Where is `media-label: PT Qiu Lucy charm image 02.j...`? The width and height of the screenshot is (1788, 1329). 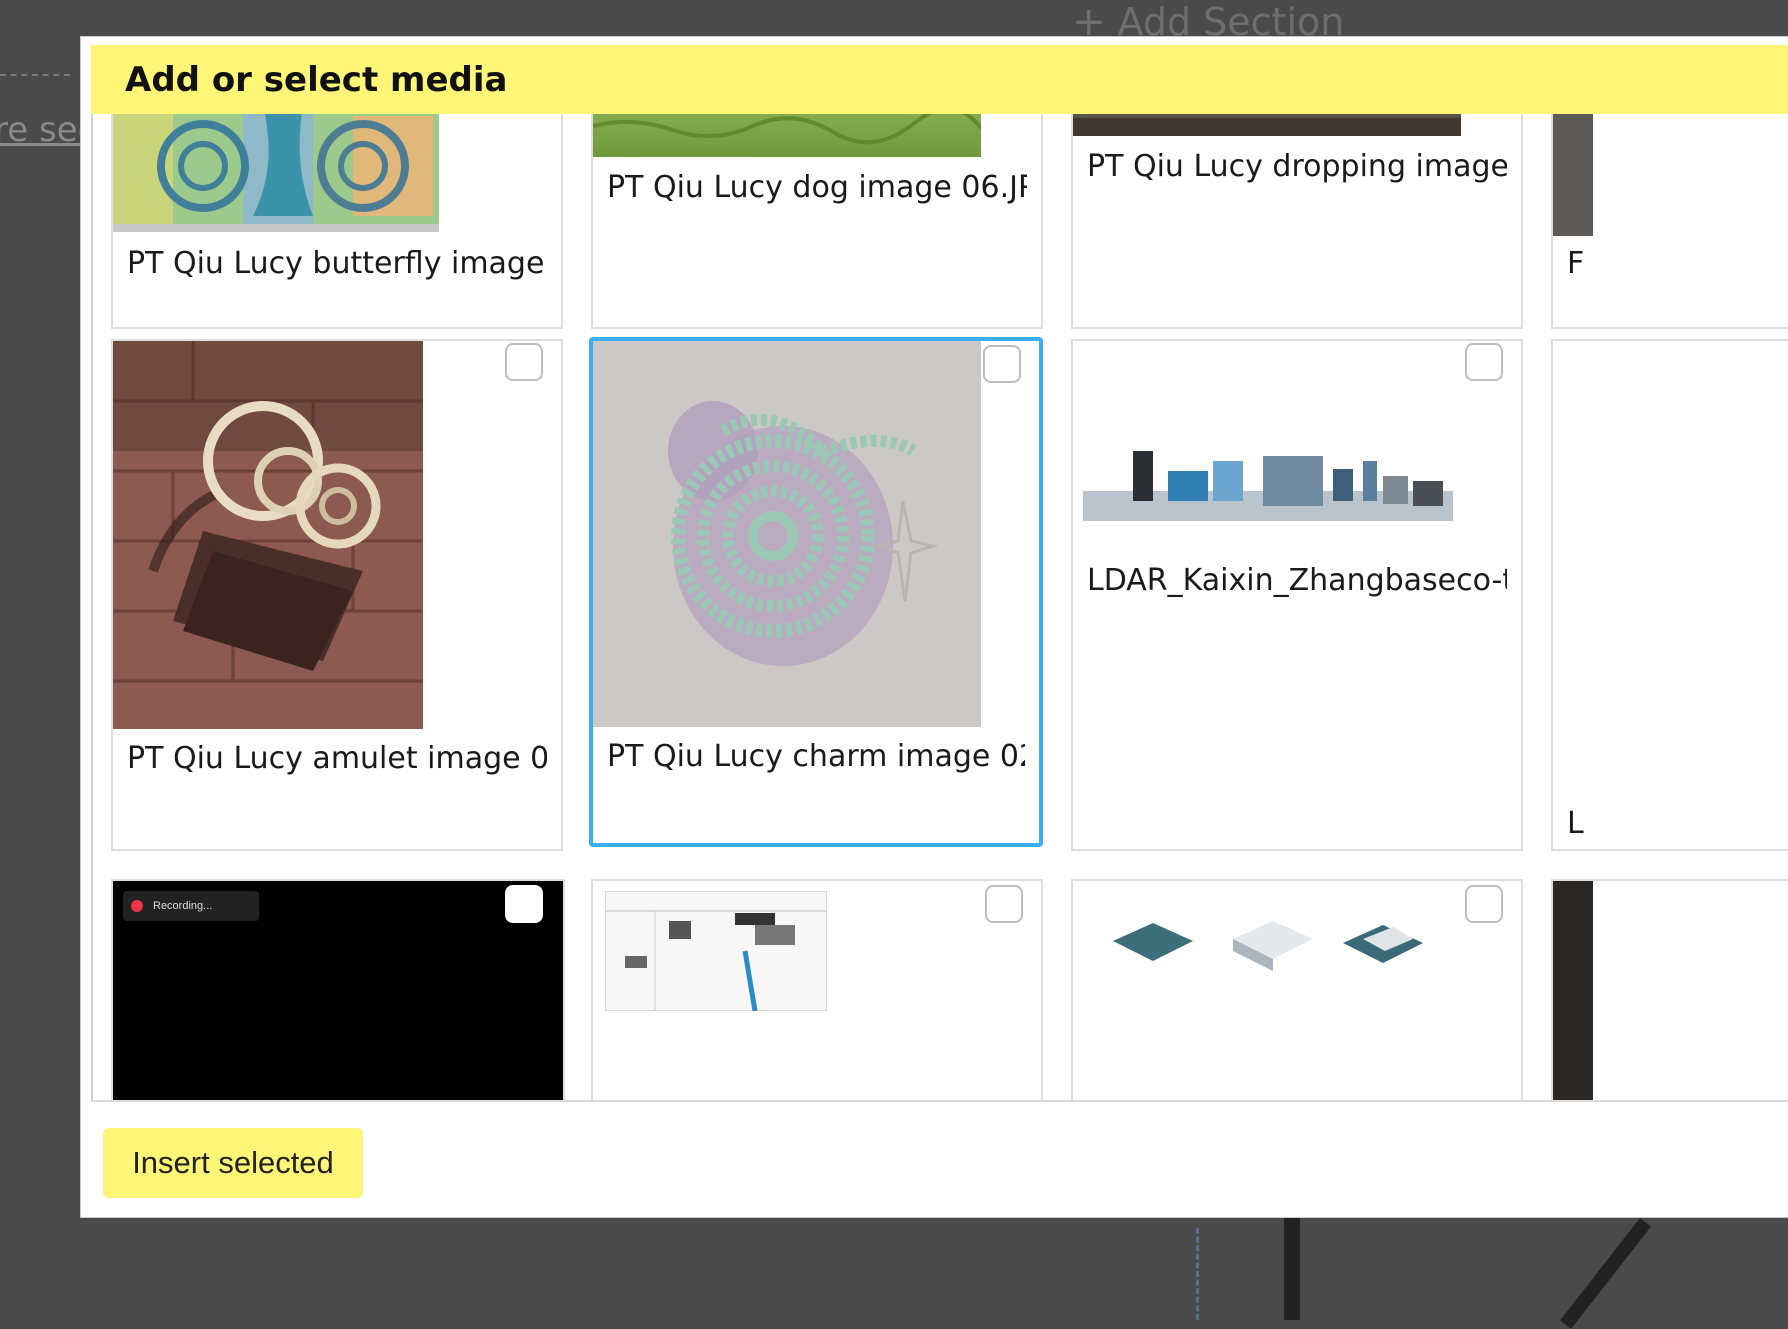 media-label: PT Qiu Lucy charm image 02.j... is located at coordinates (816, 756).